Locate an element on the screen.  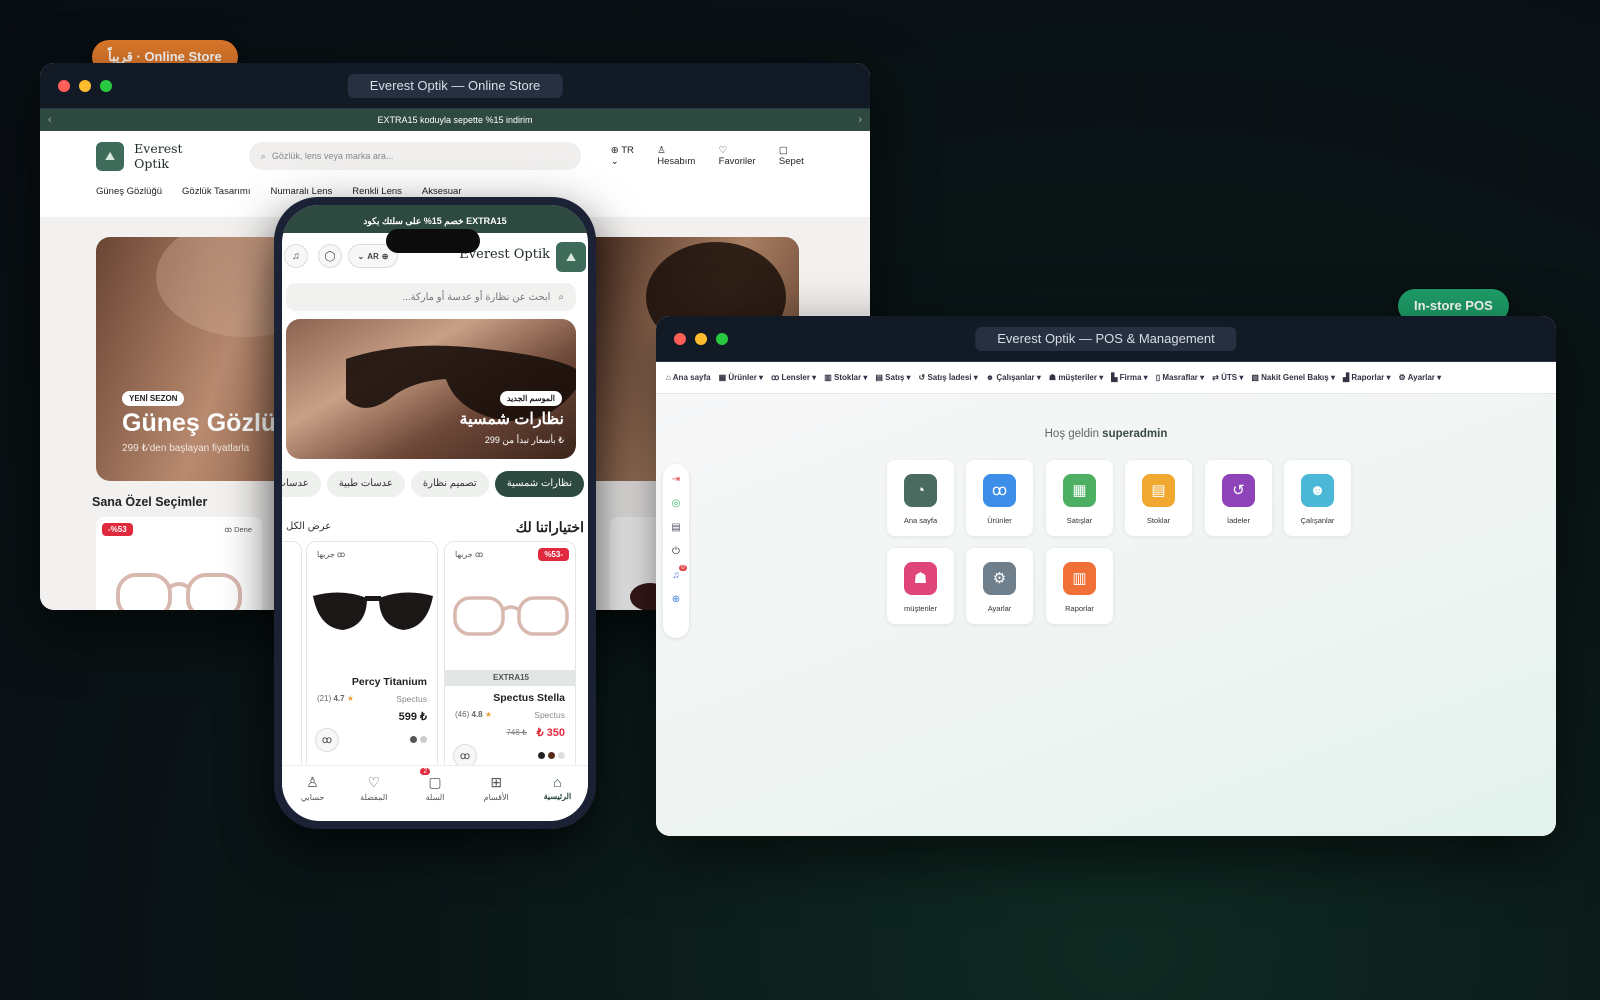
language-selector: ⊕ TR ⌄ is located at coordinates (627, 156).